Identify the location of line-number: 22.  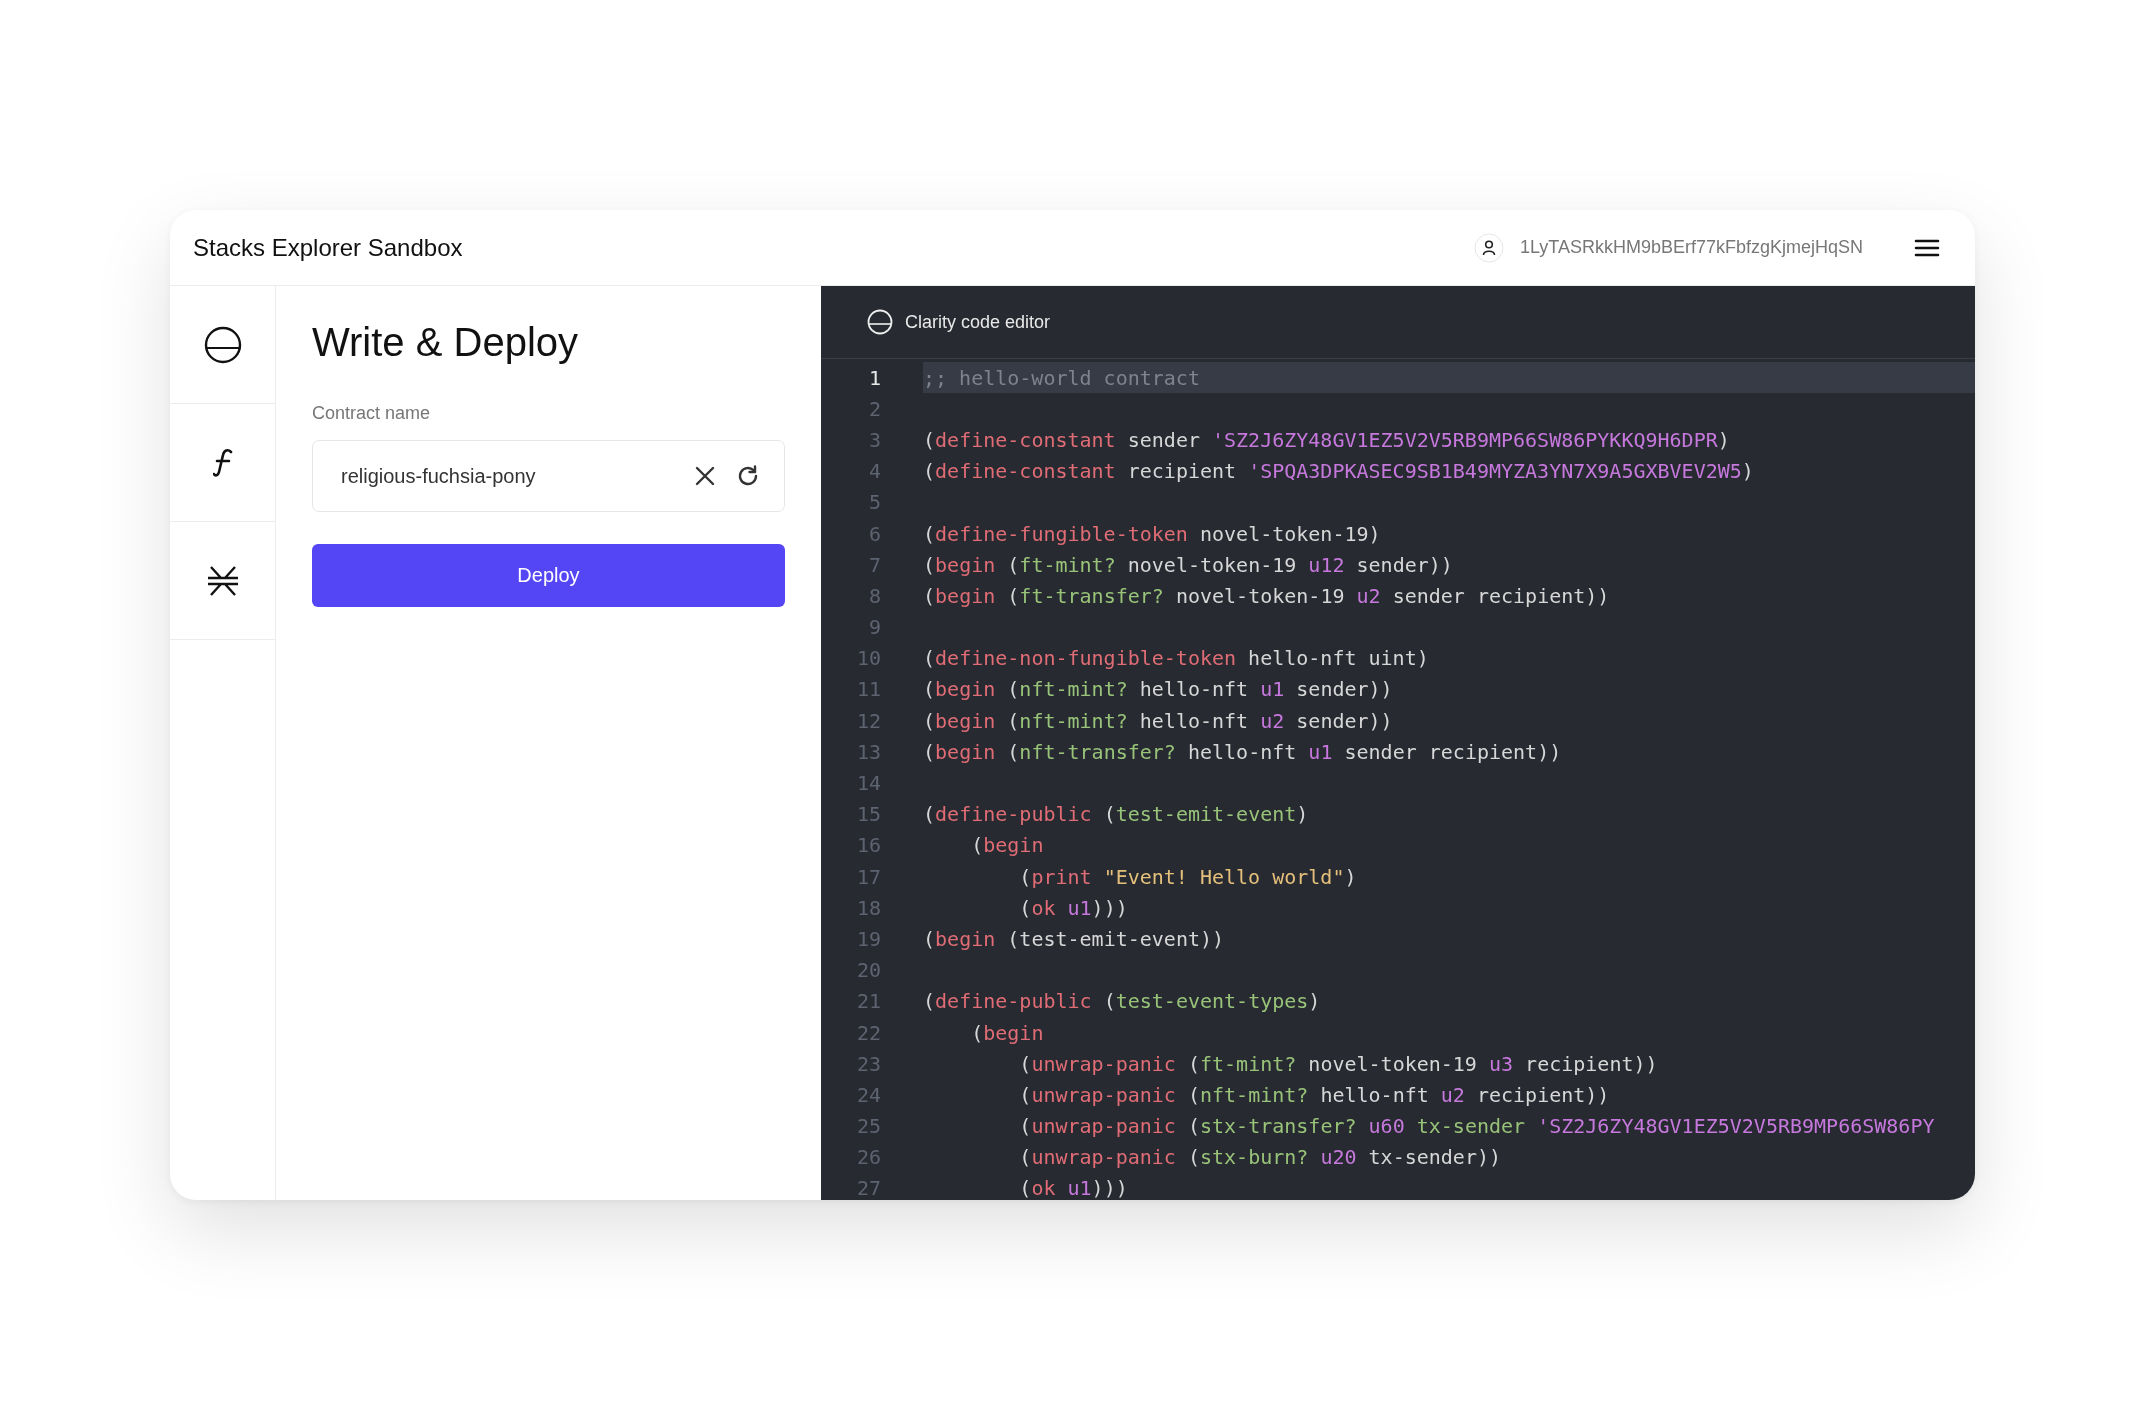
(868, 1032).